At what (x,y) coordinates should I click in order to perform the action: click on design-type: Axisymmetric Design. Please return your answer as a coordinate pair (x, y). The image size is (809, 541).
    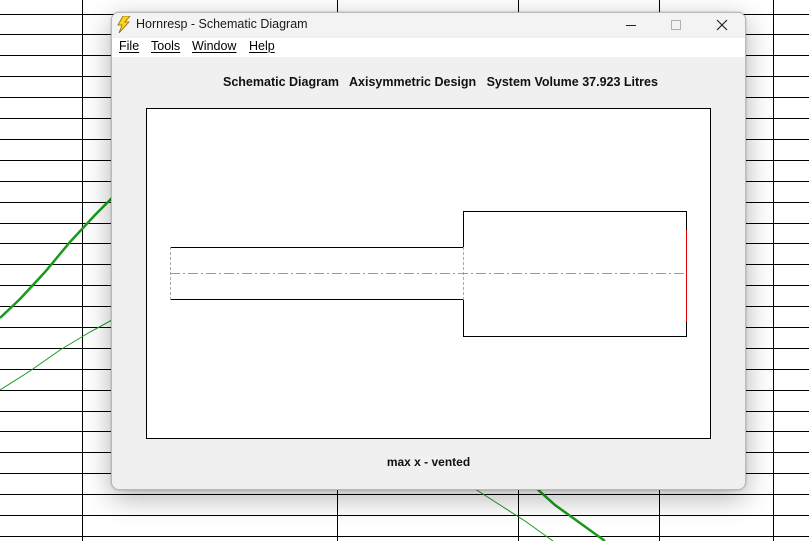
    Looking at the image, I should click on (413, 82).